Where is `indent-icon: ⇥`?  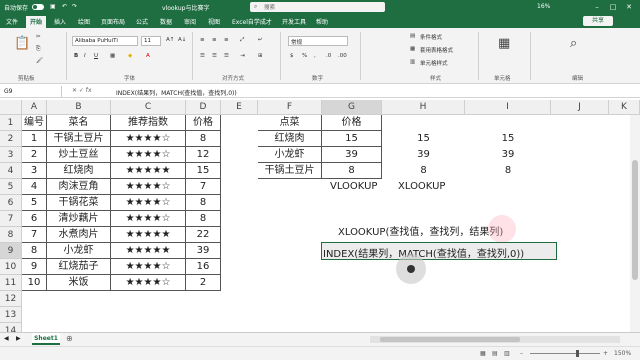 indent-icon: ⇥ is located at coordinates (242, 56).